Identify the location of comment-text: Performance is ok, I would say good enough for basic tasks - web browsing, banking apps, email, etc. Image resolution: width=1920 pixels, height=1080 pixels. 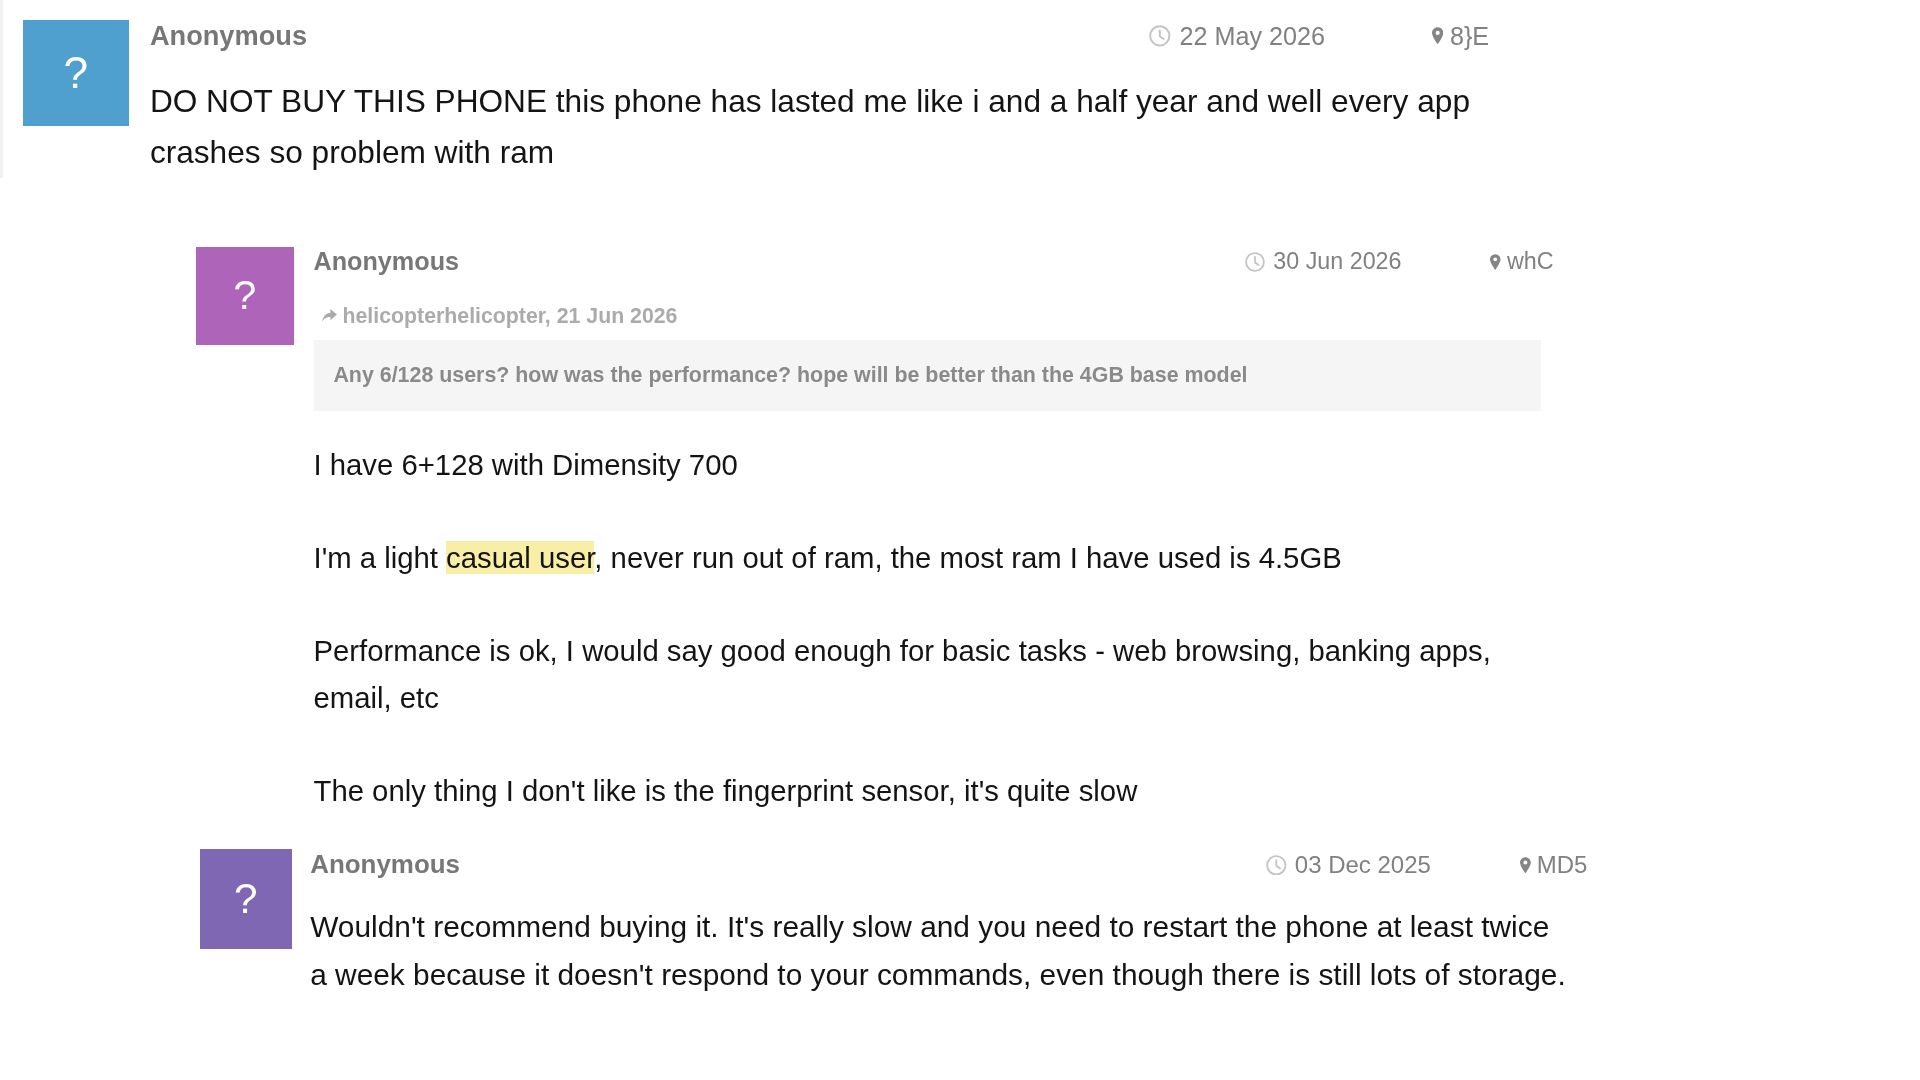
(902, 675).